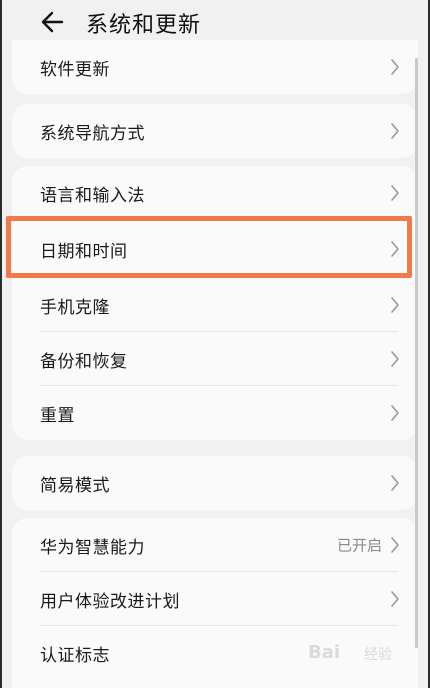 Image resolution: width=430 pixels, height=688 pixels. I want to click on row-simple-mode: 简易模式, so click(215, 483).